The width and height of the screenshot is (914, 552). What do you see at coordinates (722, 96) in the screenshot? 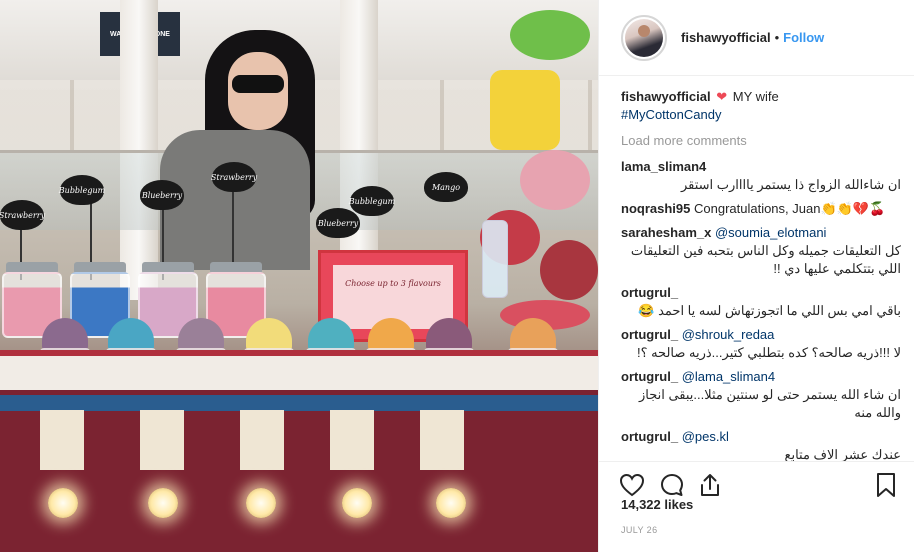
I see `heart-emoji-icon: ❤` at bounding box center [722, 96].